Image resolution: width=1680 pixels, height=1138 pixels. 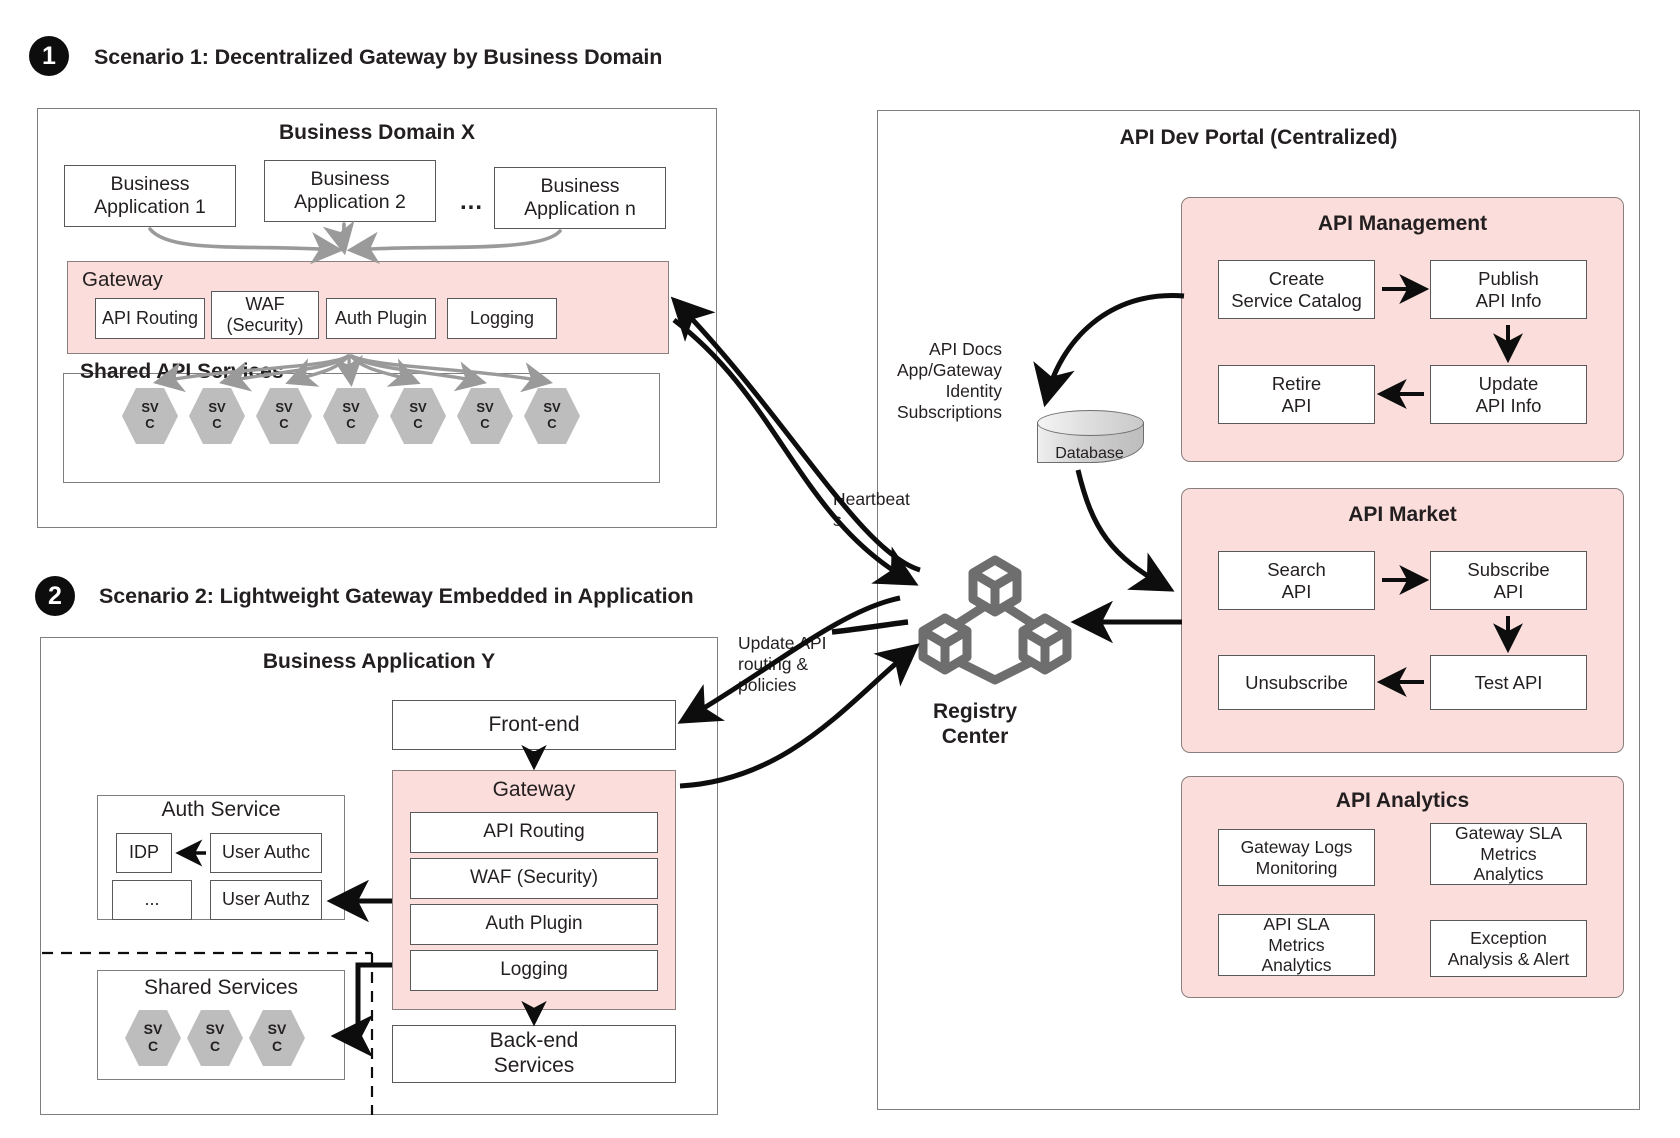 I want to click on unsubscribe-box: Unsubscribe, so click(x=1296, y=682).